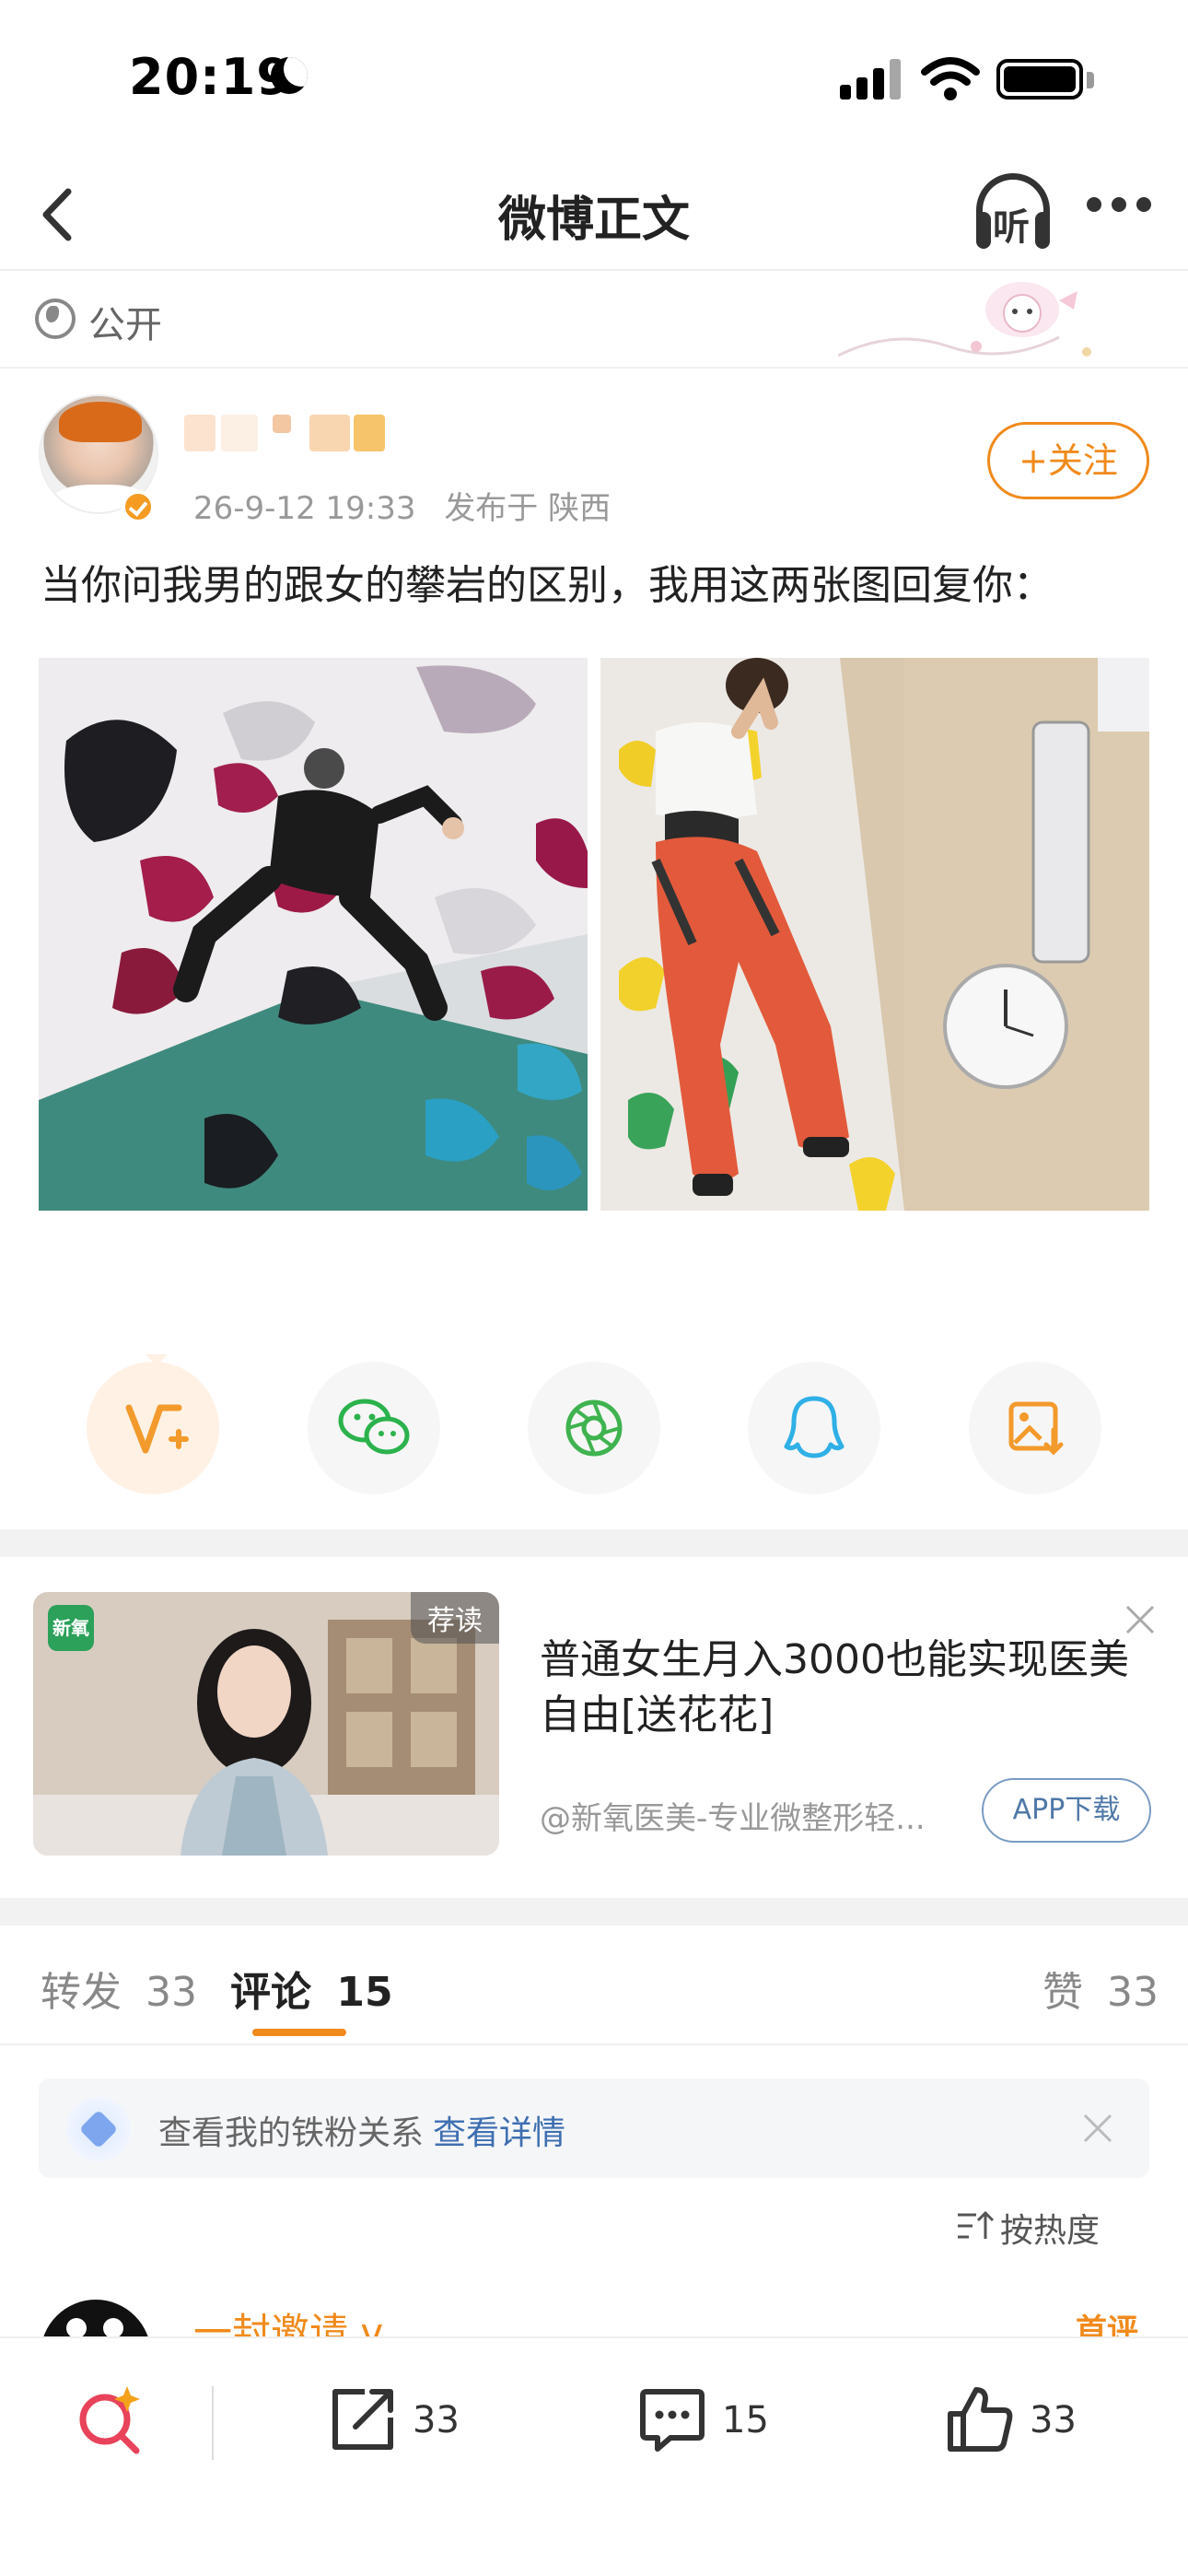  I want to click on author-name-redacted, so click(294, 435).